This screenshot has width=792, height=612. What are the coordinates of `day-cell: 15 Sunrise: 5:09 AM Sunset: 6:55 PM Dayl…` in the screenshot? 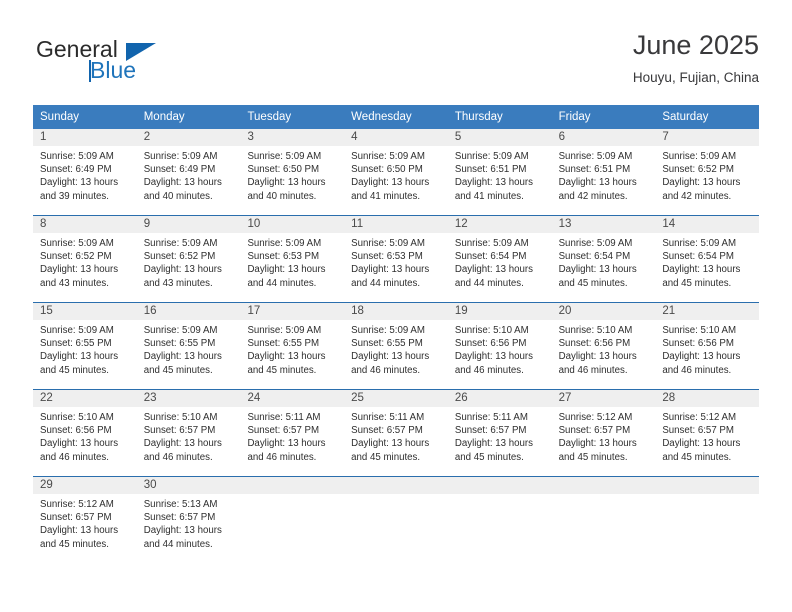 It's located at (85, 346).